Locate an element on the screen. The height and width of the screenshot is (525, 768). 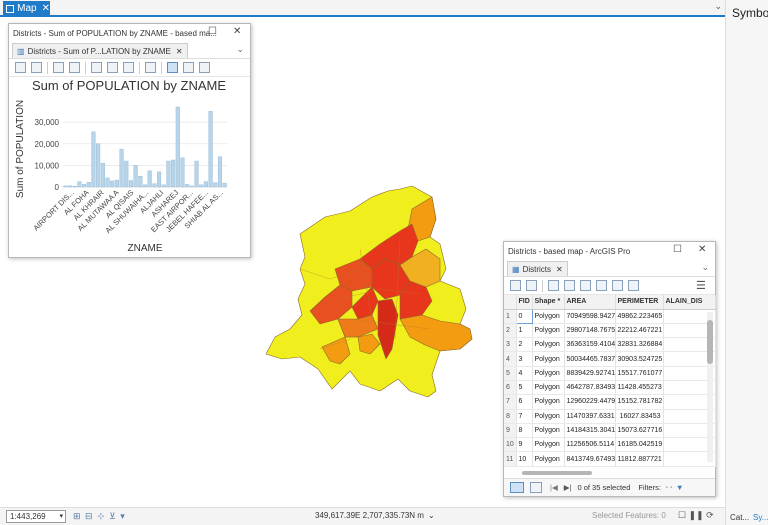
perimeter-cell: 32831.326884 is located at coordinates (639, 345).